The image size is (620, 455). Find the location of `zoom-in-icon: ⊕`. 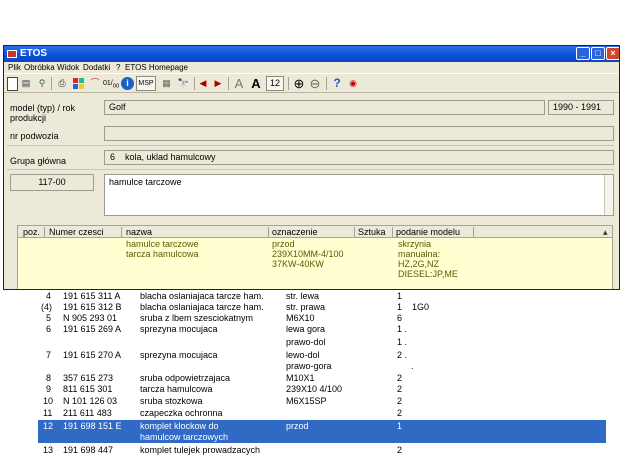

zoom-in-icon: ⊕ is located at coordinates (299, 83).